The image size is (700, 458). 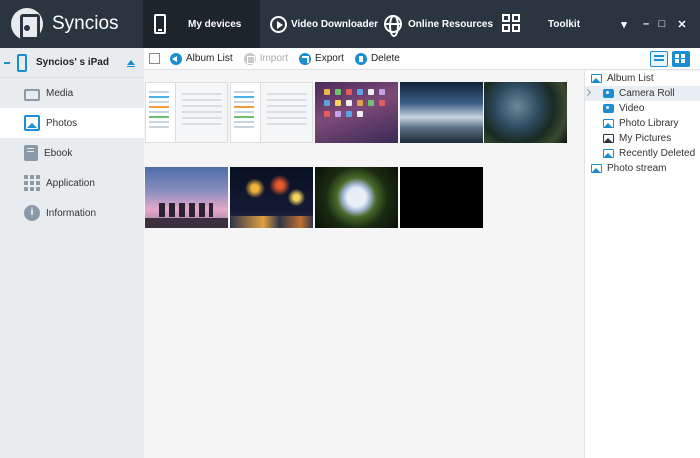 I want to click on tree-item-recently-deleted: Recently Deleted, so click(x=642, y=153).